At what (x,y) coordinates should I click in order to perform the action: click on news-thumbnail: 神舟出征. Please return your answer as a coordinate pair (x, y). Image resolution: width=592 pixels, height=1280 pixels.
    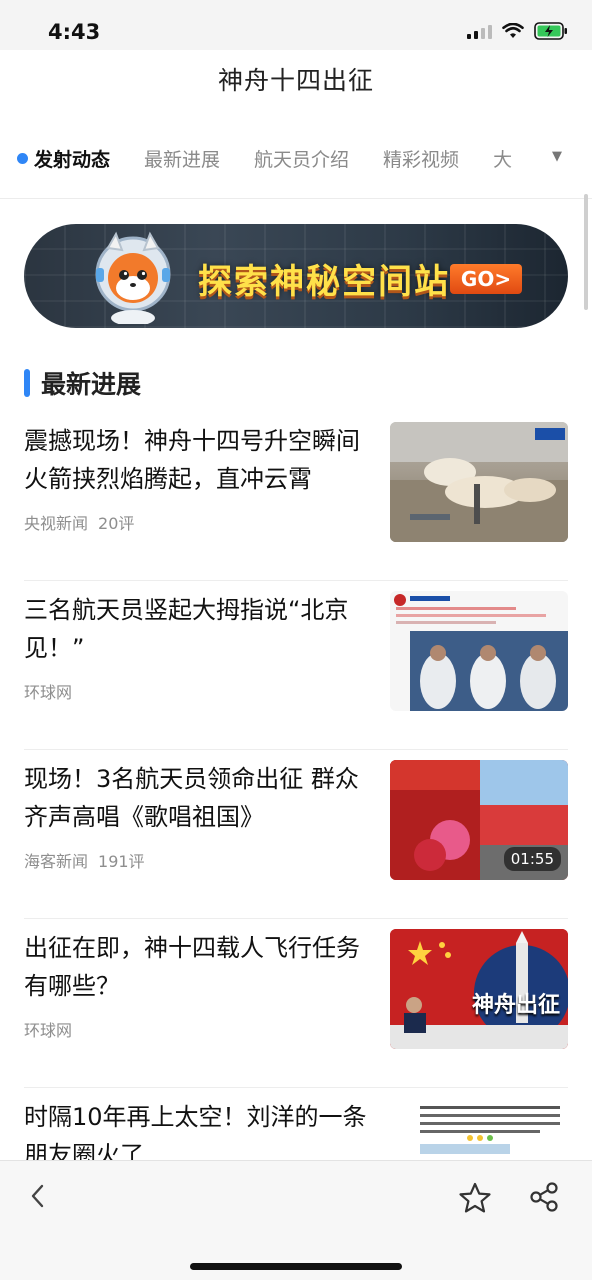
    Looking at the image, I should click on (479, 989).